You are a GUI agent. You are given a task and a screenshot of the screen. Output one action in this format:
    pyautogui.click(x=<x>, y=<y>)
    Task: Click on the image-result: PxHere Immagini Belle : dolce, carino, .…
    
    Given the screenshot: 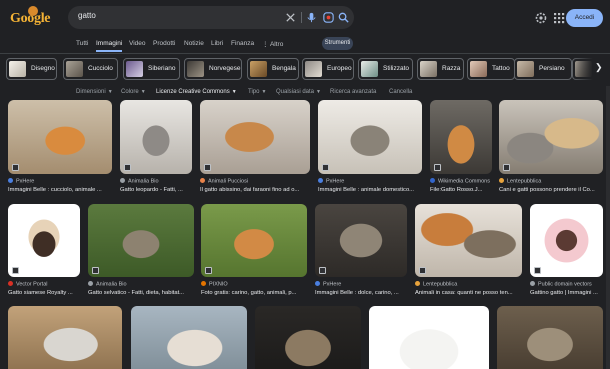 What is the action you would take?
    pyautogui.click(x=361, y=251)
    